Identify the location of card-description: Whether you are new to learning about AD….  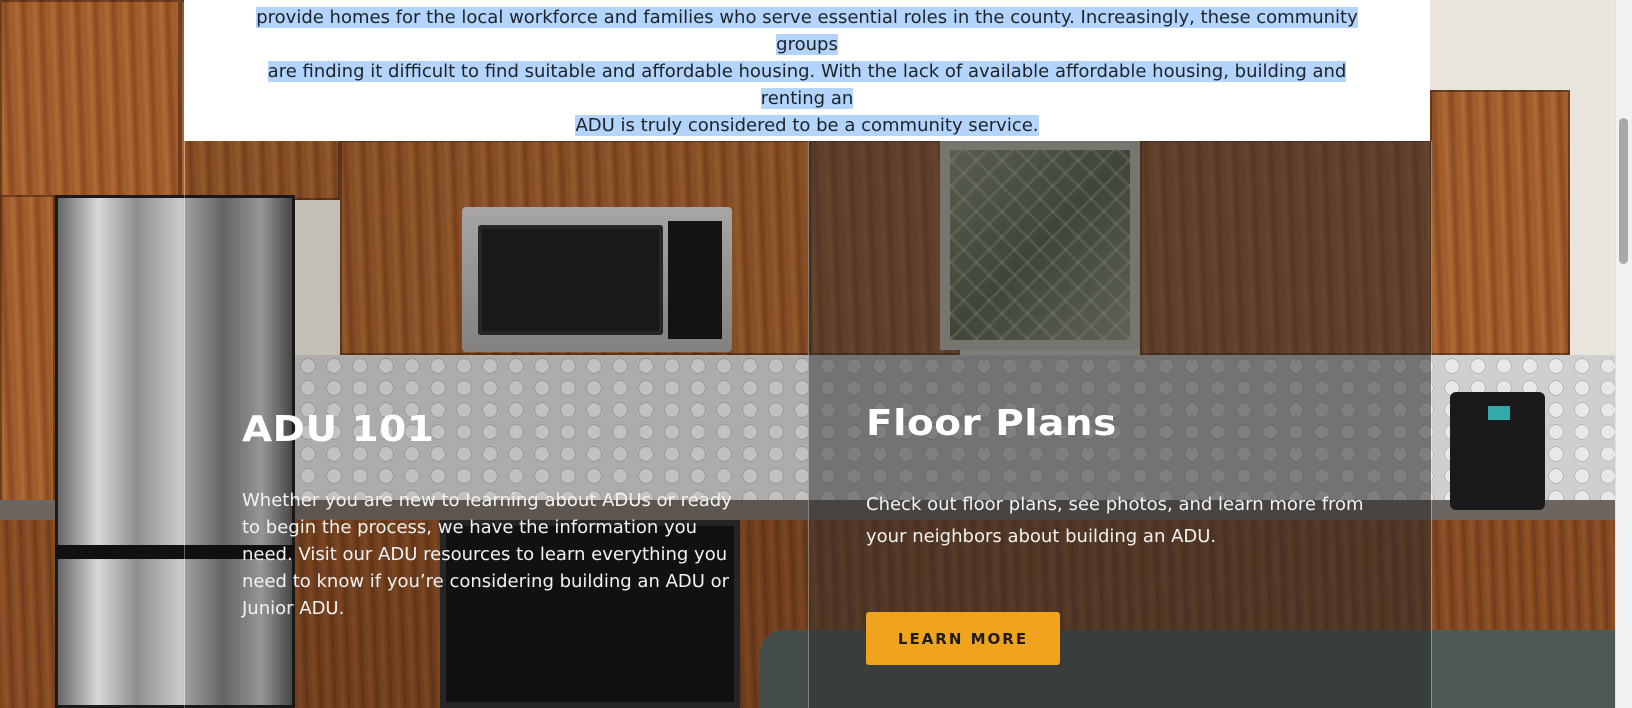
(487, 554).